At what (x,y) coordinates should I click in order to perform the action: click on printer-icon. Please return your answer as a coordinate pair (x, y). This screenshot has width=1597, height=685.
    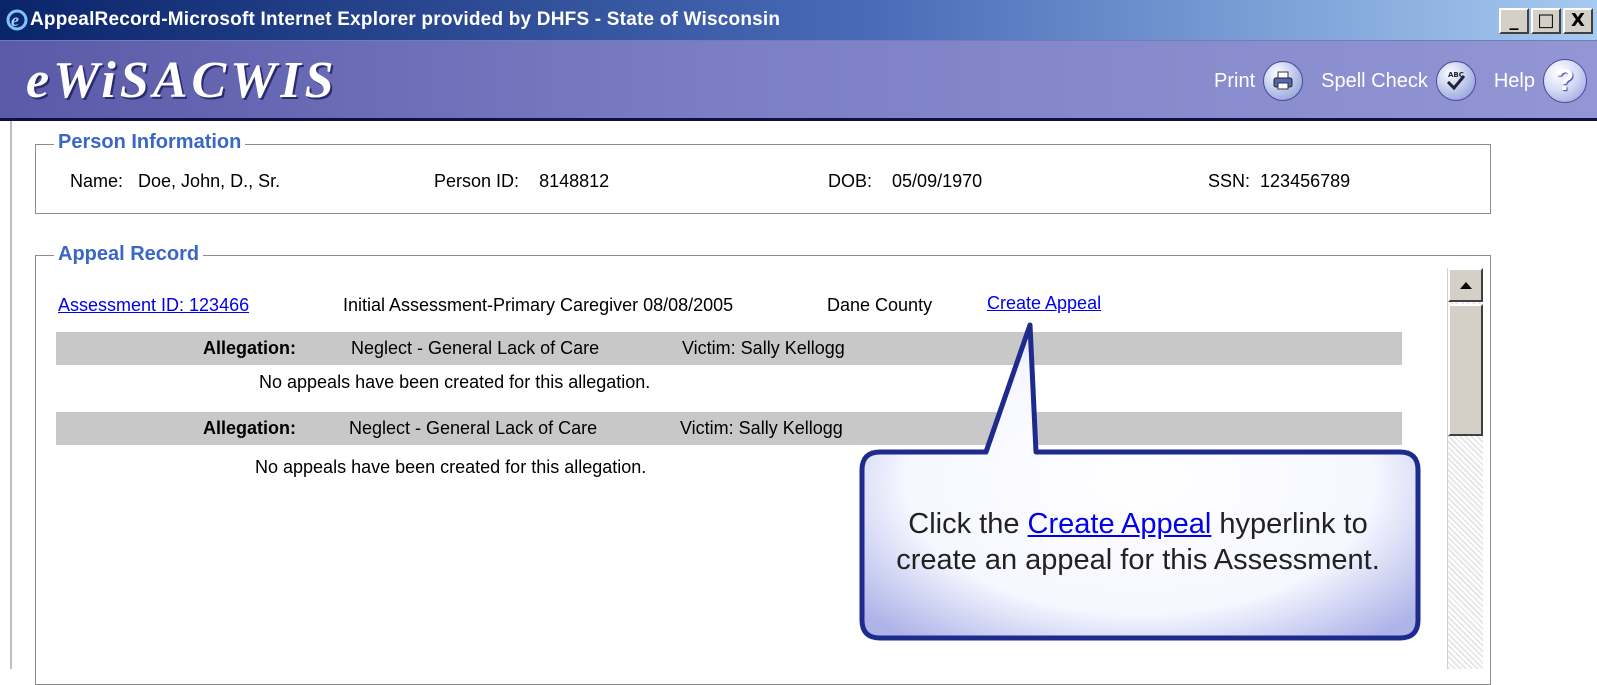
    Looking at the image, I should click on (1283, 81).